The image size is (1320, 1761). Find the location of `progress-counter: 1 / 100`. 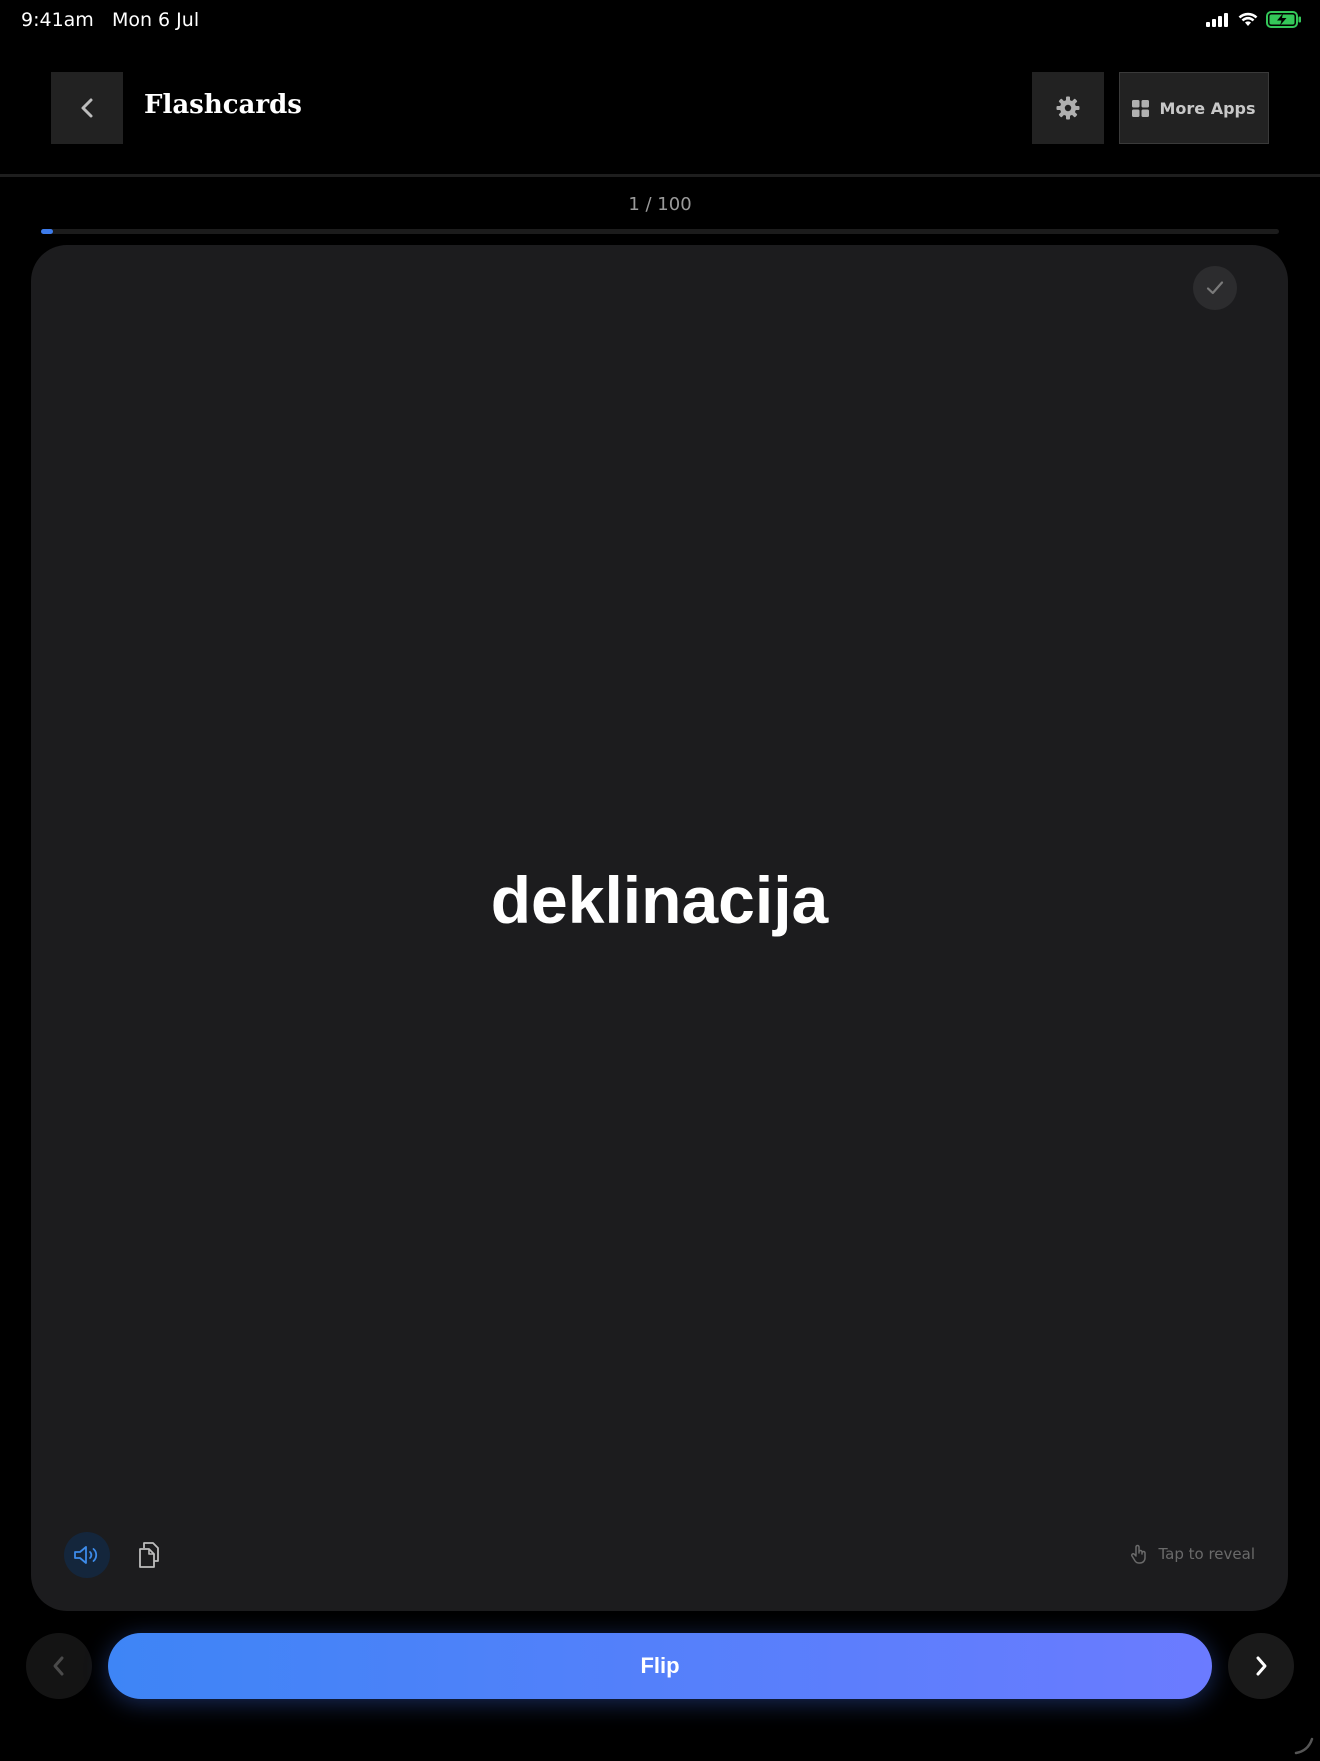

progress-counter: 1 / 100 is located at coordinates (660, 204).